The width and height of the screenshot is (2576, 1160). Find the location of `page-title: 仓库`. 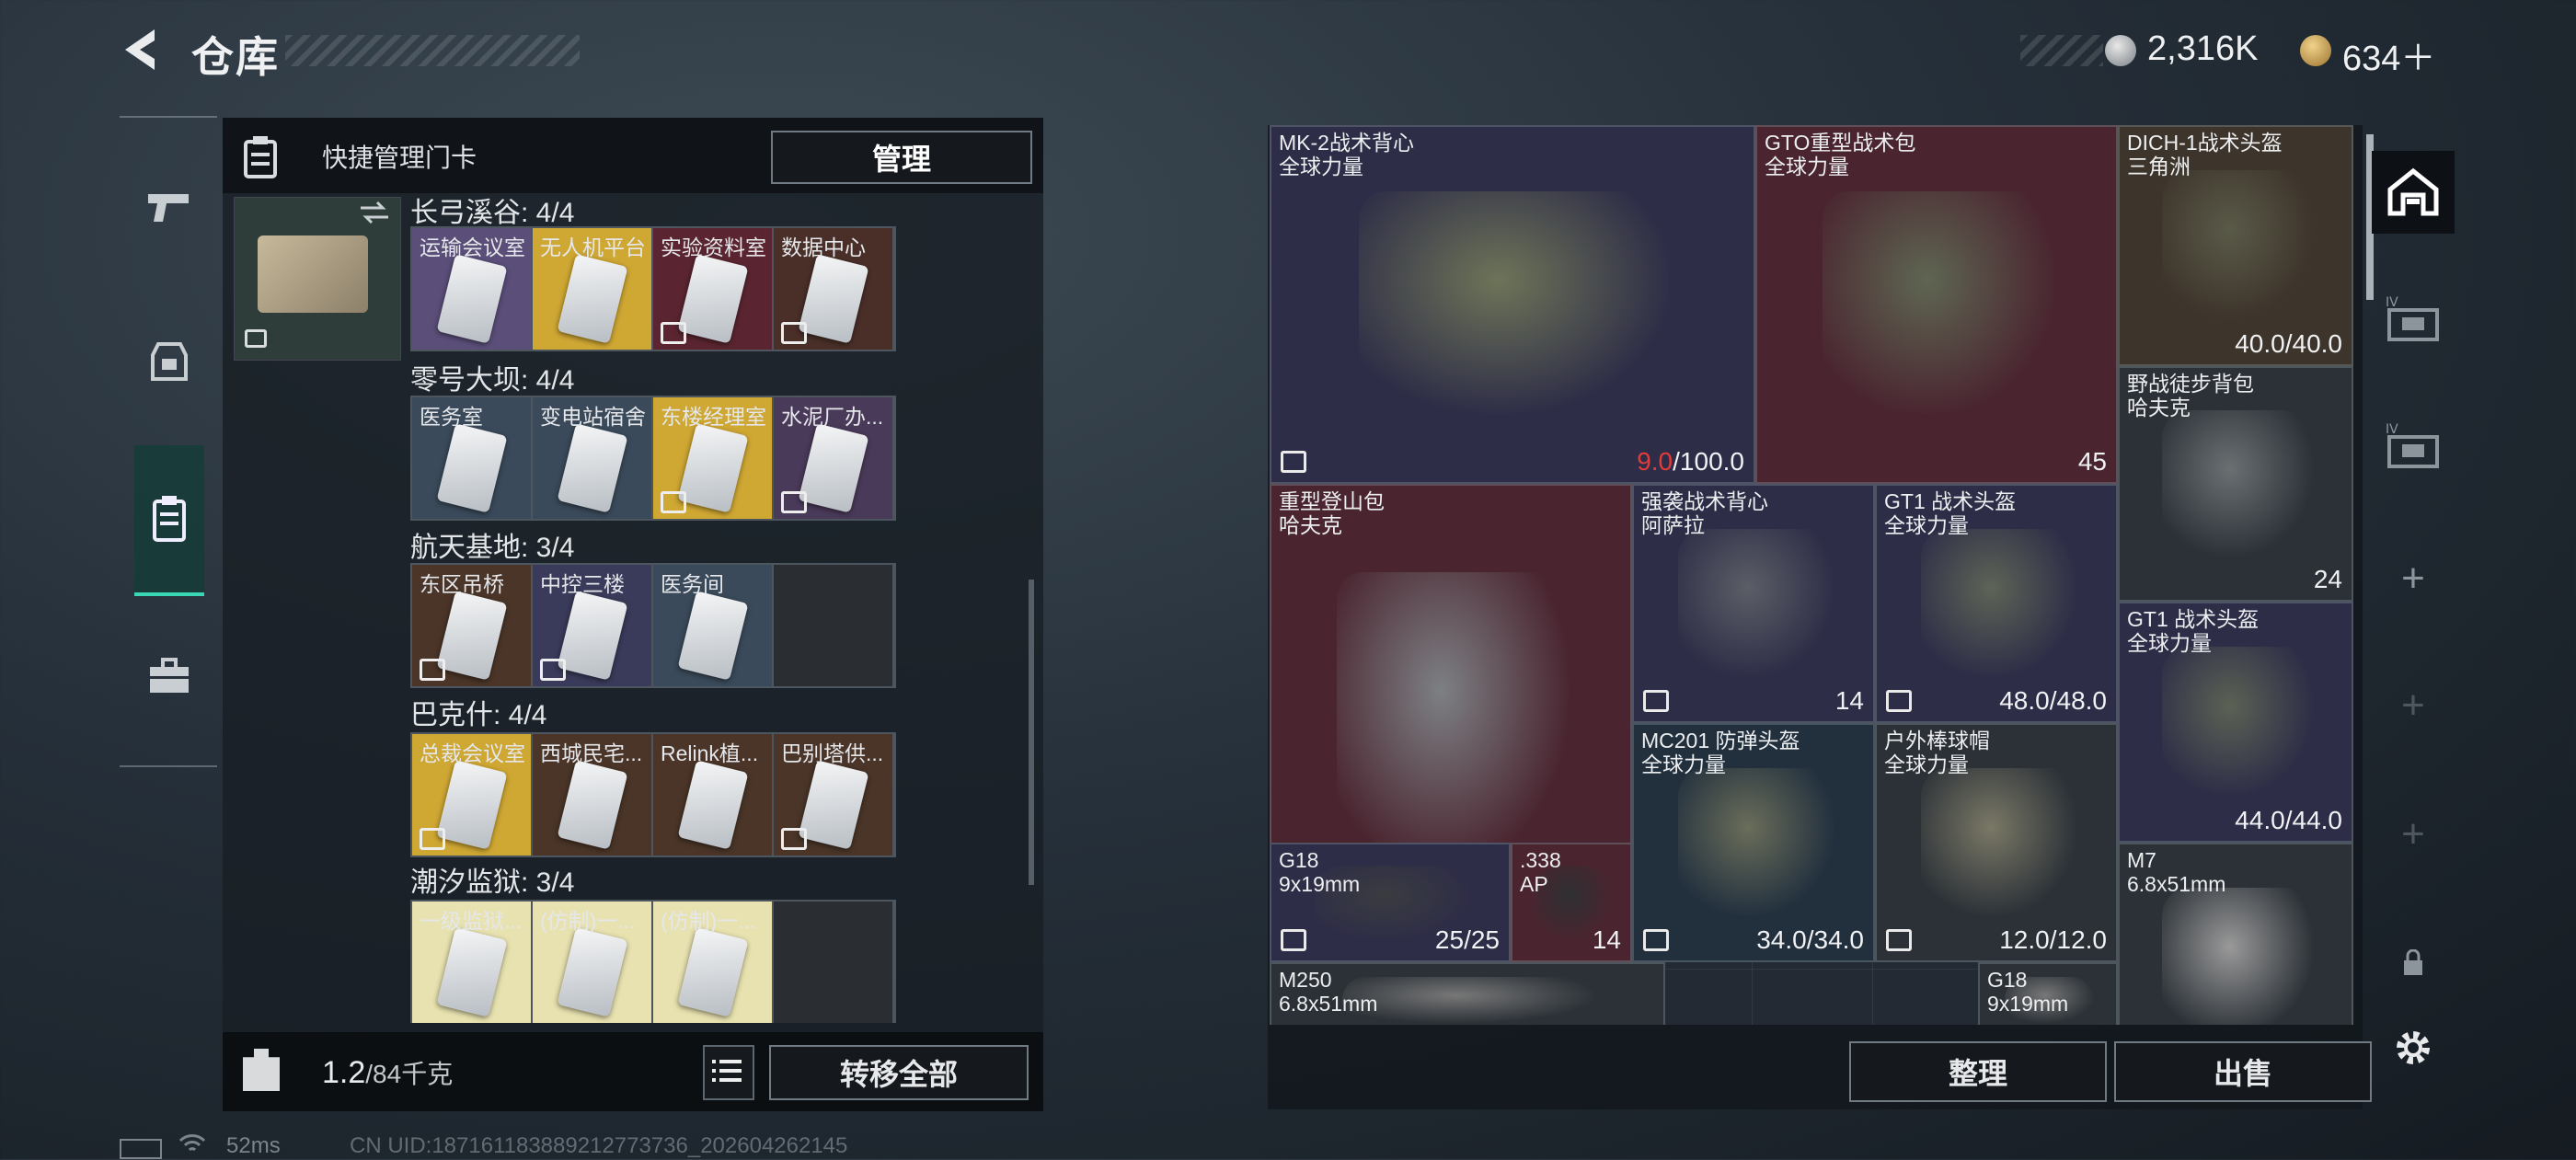

page-title: 仓库 is located at coordinates (235, 57).